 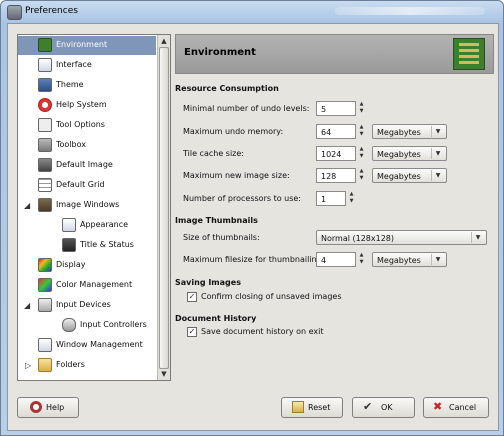 I want to click on sidebar-item-window-management: Window Management, so click(x=87, y=345).